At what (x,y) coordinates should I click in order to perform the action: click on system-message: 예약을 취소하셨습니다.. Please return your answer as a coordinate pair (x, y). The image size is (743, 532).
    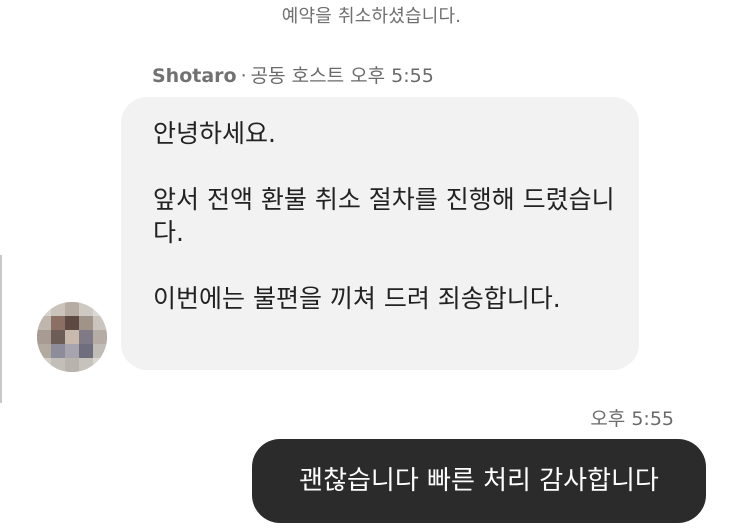
    Looking at the image, I should click on (371, 16).